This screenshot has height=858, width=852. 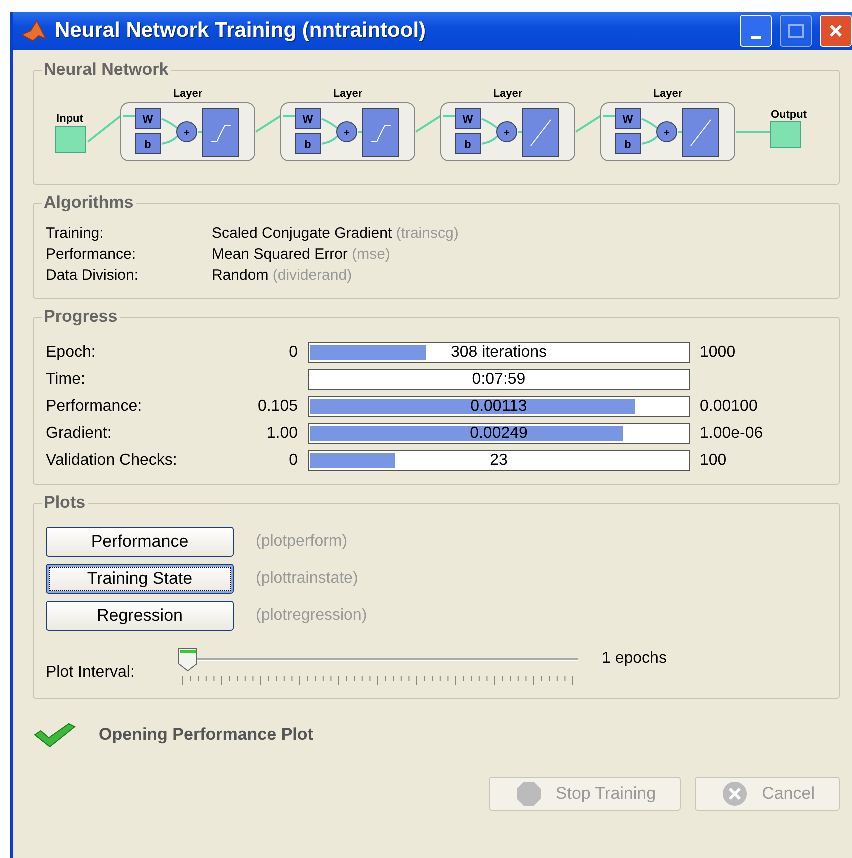 I want to click on close-button, so click(x=836, y=31).